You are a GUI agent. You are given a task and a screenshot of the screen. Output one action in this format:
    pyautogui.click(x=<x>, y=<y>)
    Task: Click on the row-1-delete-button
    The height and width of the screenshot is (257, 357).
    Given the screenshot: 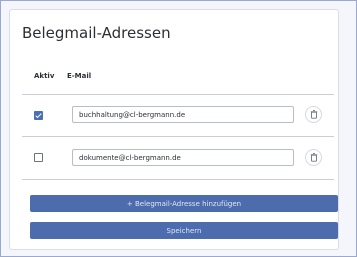 What is the action you would take?
    pyautogui.click(x=313, y=114)
    